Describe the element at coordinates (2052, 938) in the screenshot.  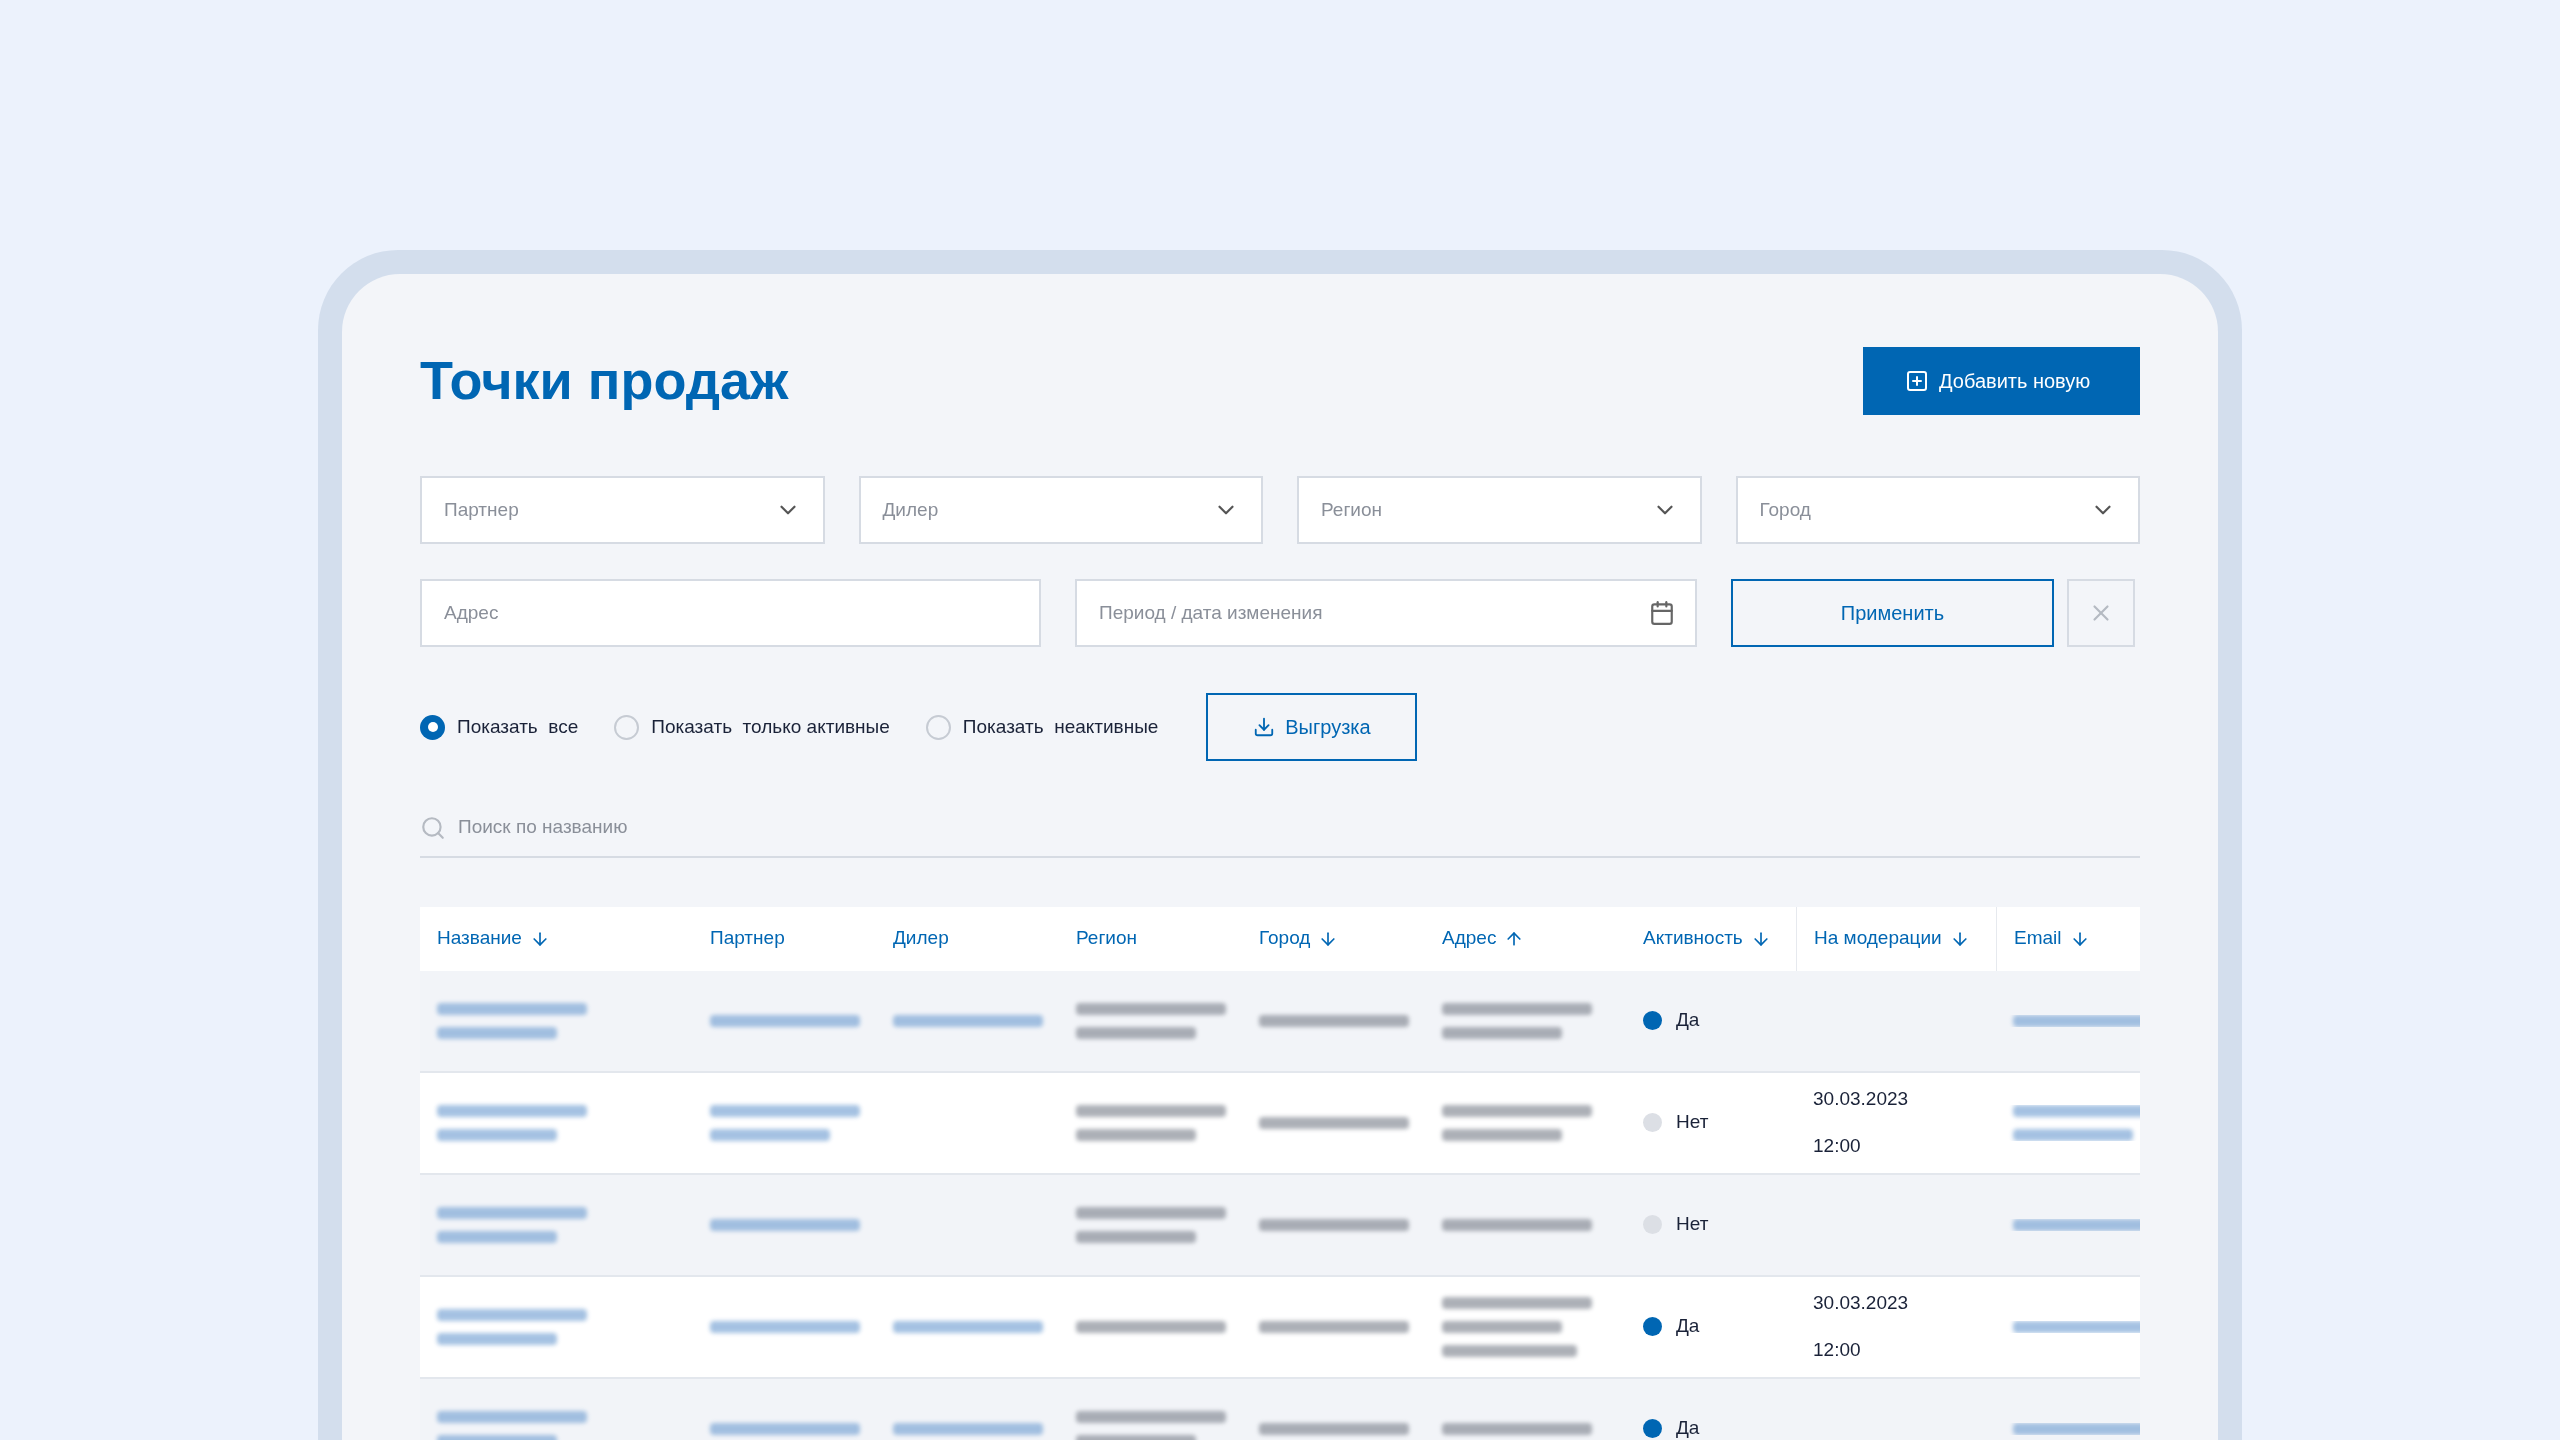
I see `column-header: Email` at that location.